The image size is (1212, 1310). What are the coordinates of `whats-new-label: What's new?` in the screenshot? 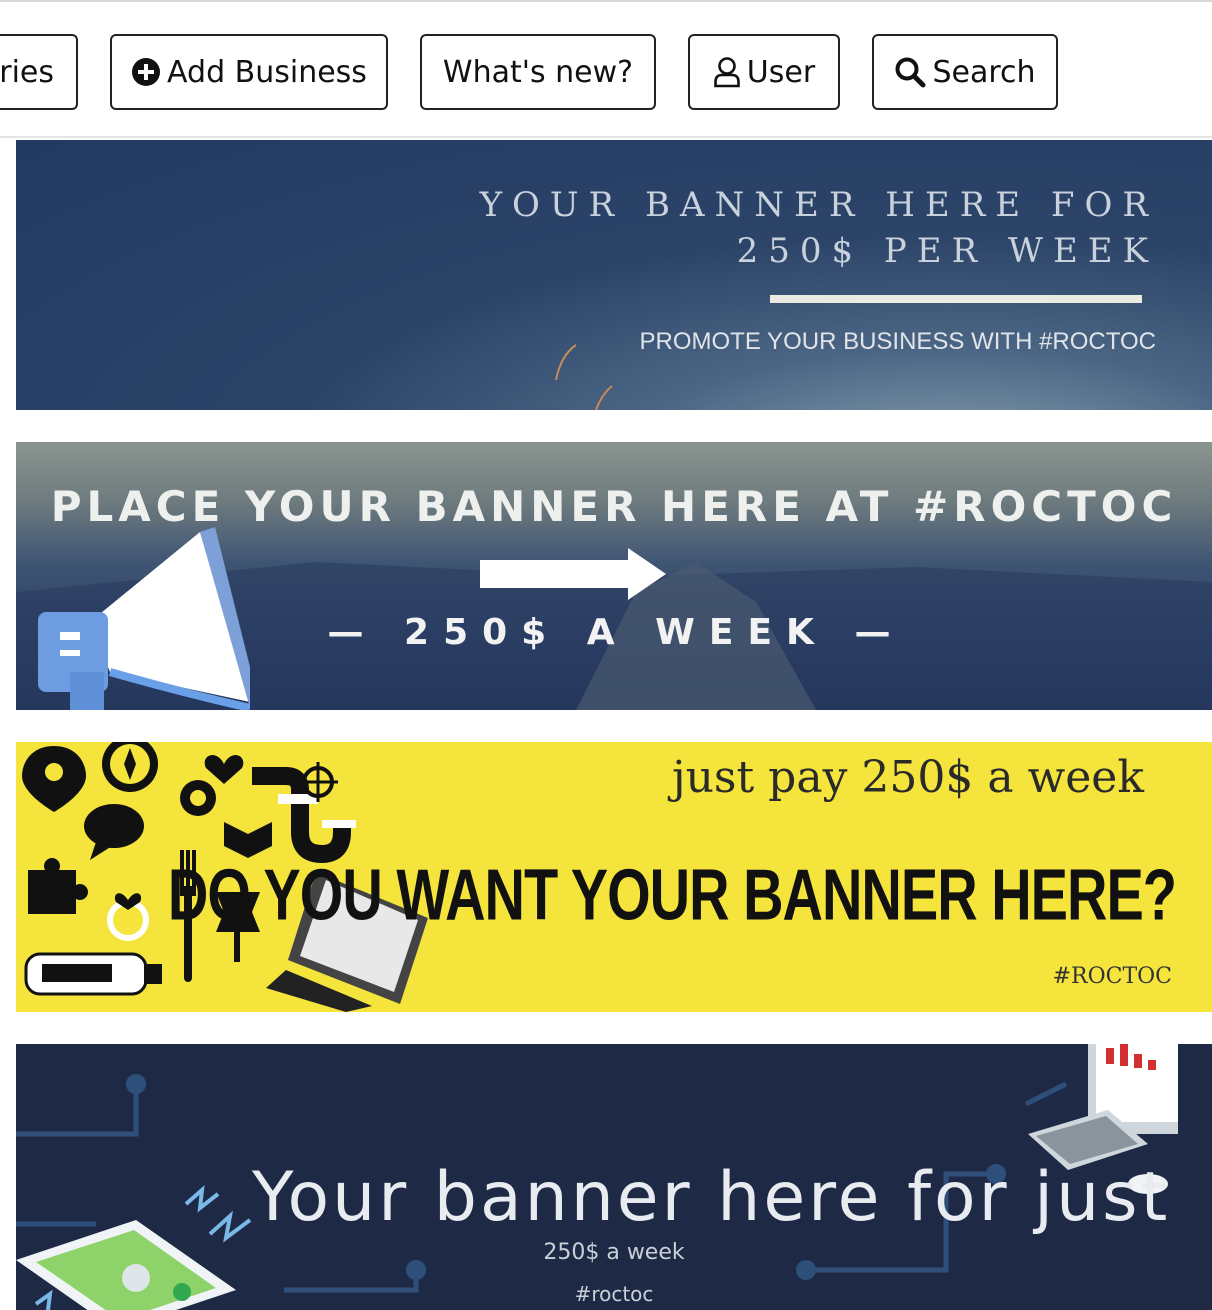 It's located at (538, 72).